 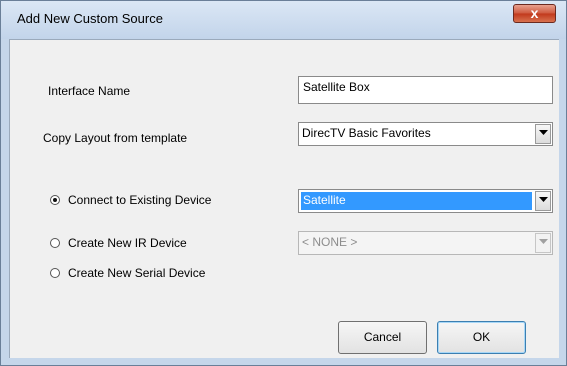 What do you see at coordinates (55, 200) in the screenshot?
I see `connect-existing-radio` at bounding box center [55, 200].